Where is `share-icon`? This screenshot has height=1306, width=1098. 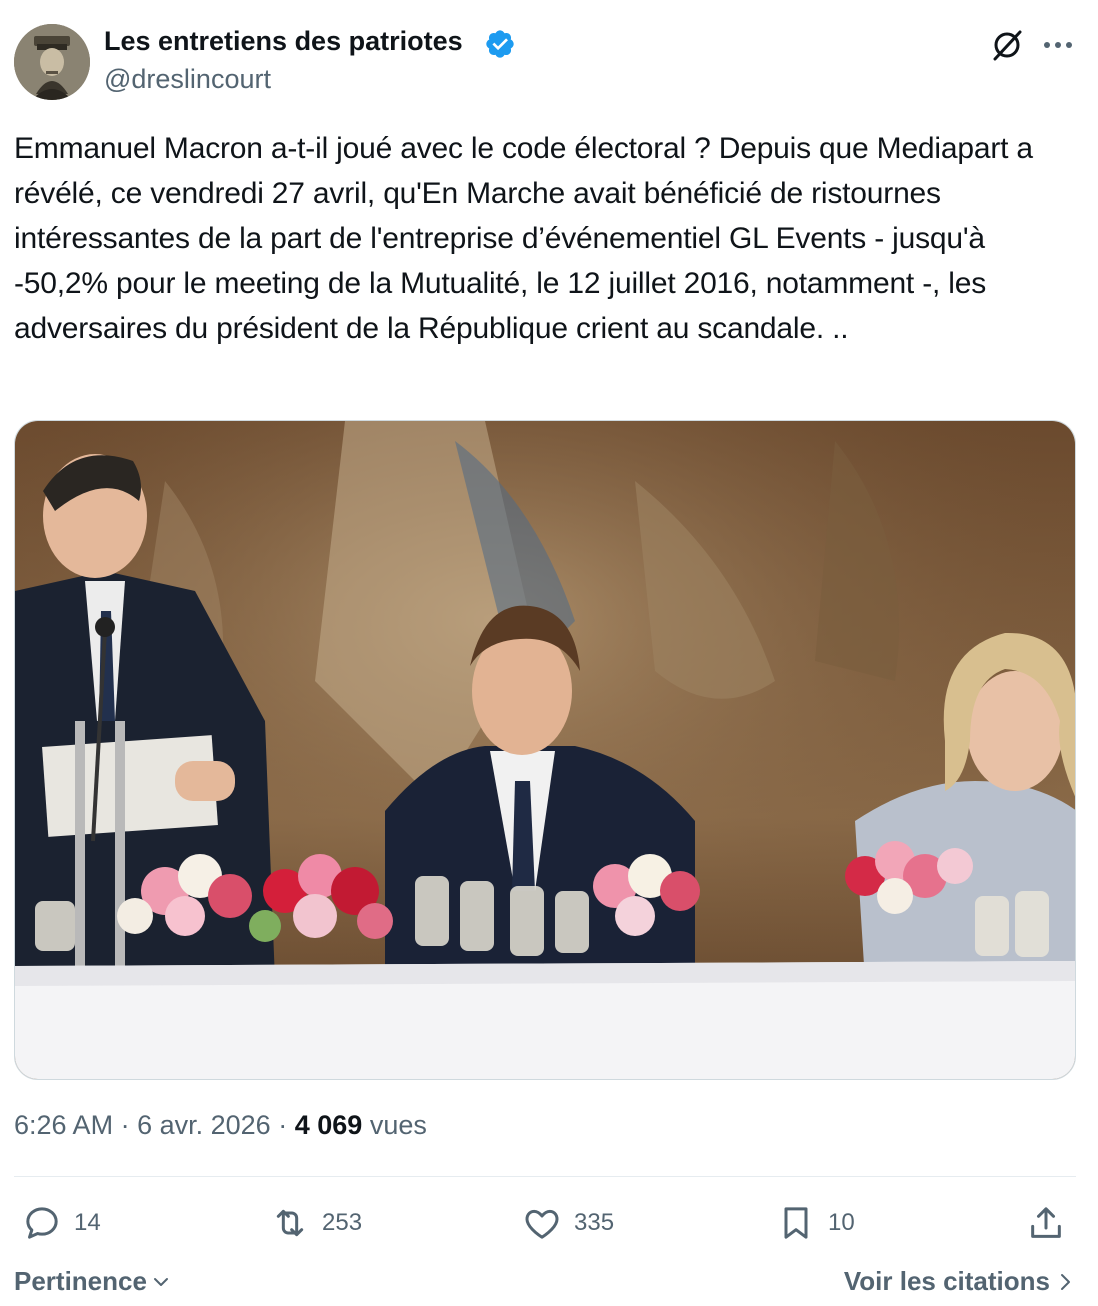
share-icon is located at coordinates (1046, 1222).